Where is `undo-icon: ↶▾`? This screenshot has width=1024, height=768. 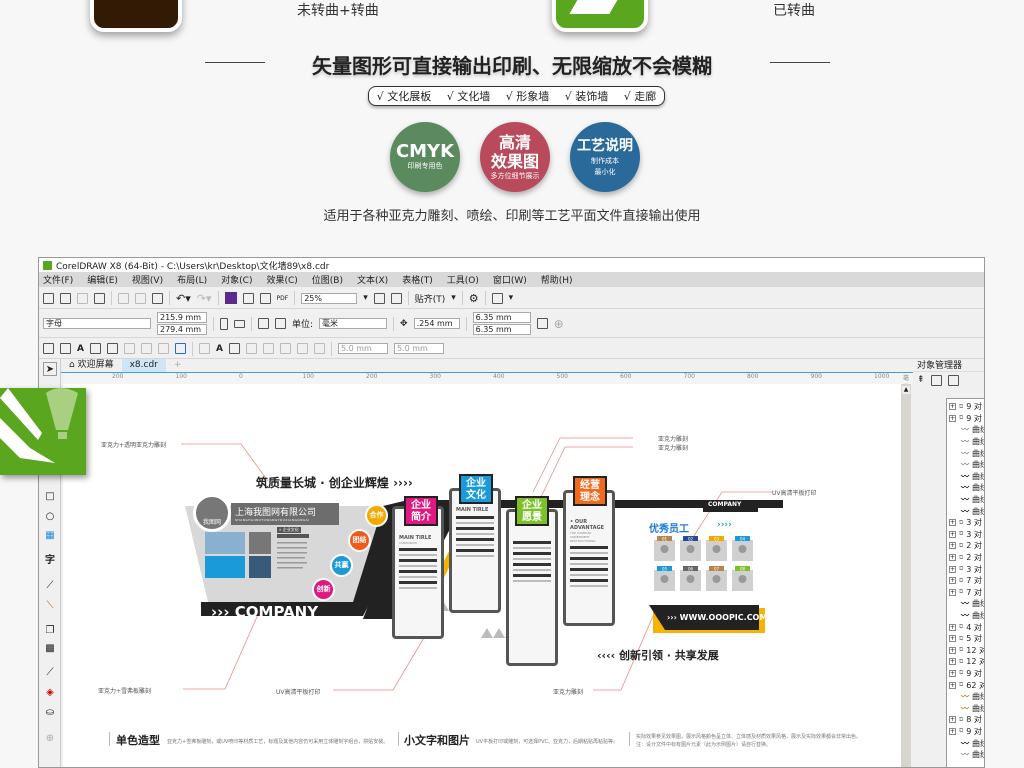 undo-icon: ↶▾ is located at coordinates (183, 298).